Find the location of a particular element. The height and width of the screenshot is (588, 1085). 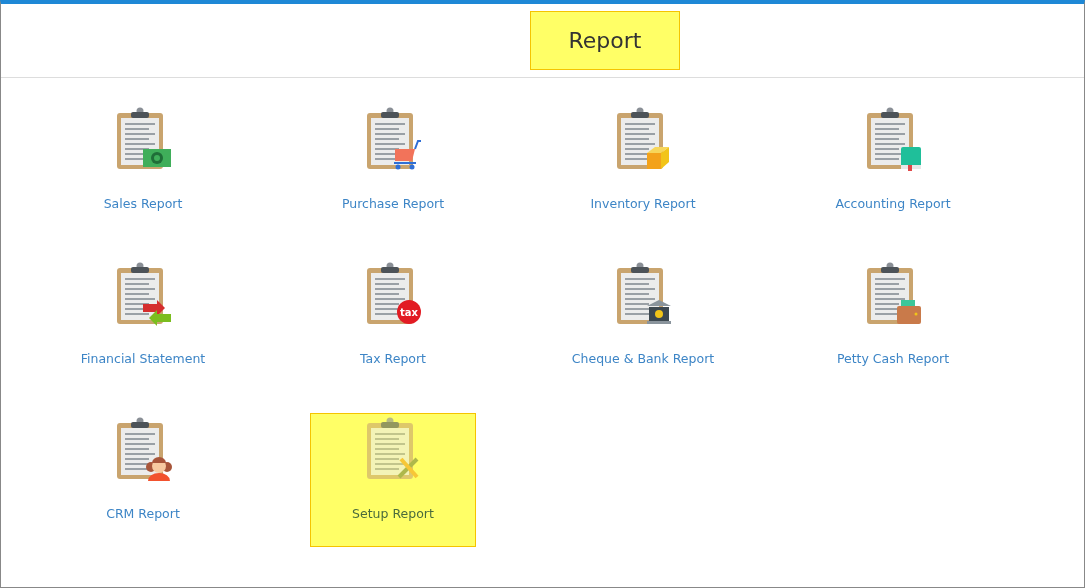

report-tile: Cheque & Bank Report is located at coordinates (643, 325).